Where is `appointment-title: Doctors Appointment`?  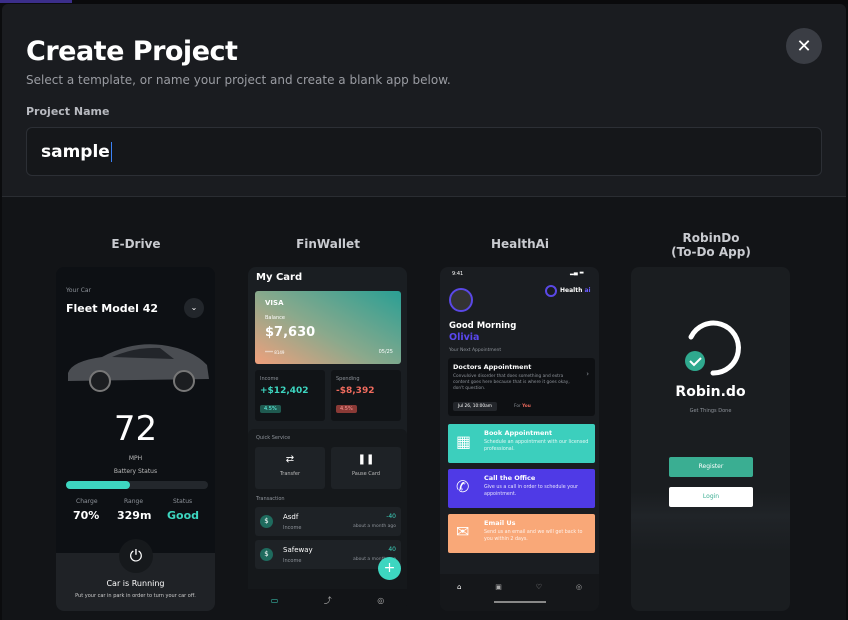 appointment-title: Doctors Appointment is located at coordinates (492, 367).